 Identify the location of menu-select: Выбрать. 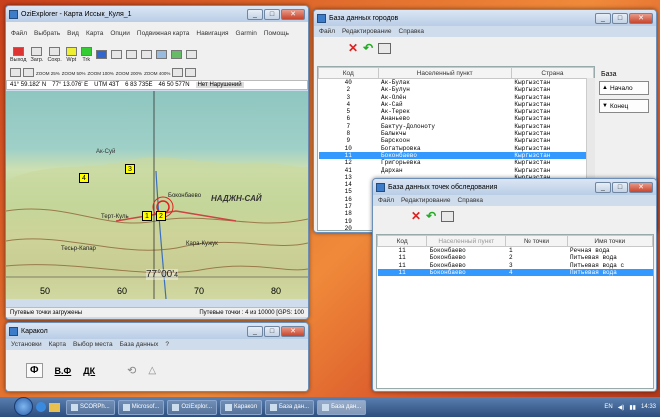
(47, 33).